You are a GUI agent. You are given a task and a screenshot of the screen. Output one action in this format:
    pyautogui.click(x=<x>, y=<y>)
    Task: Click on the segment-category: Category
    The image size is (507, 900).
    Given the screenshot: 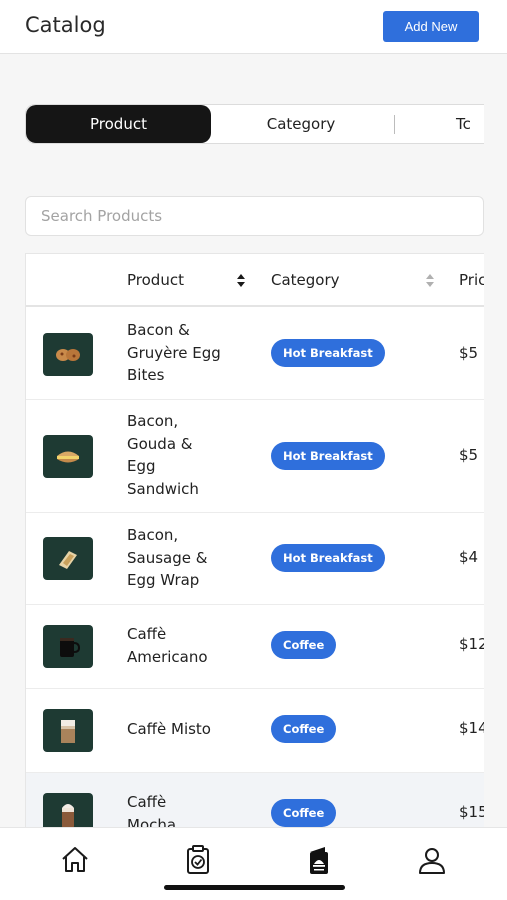 What is the action you would take?
    pyautogui.click(x=301, y=124)
    